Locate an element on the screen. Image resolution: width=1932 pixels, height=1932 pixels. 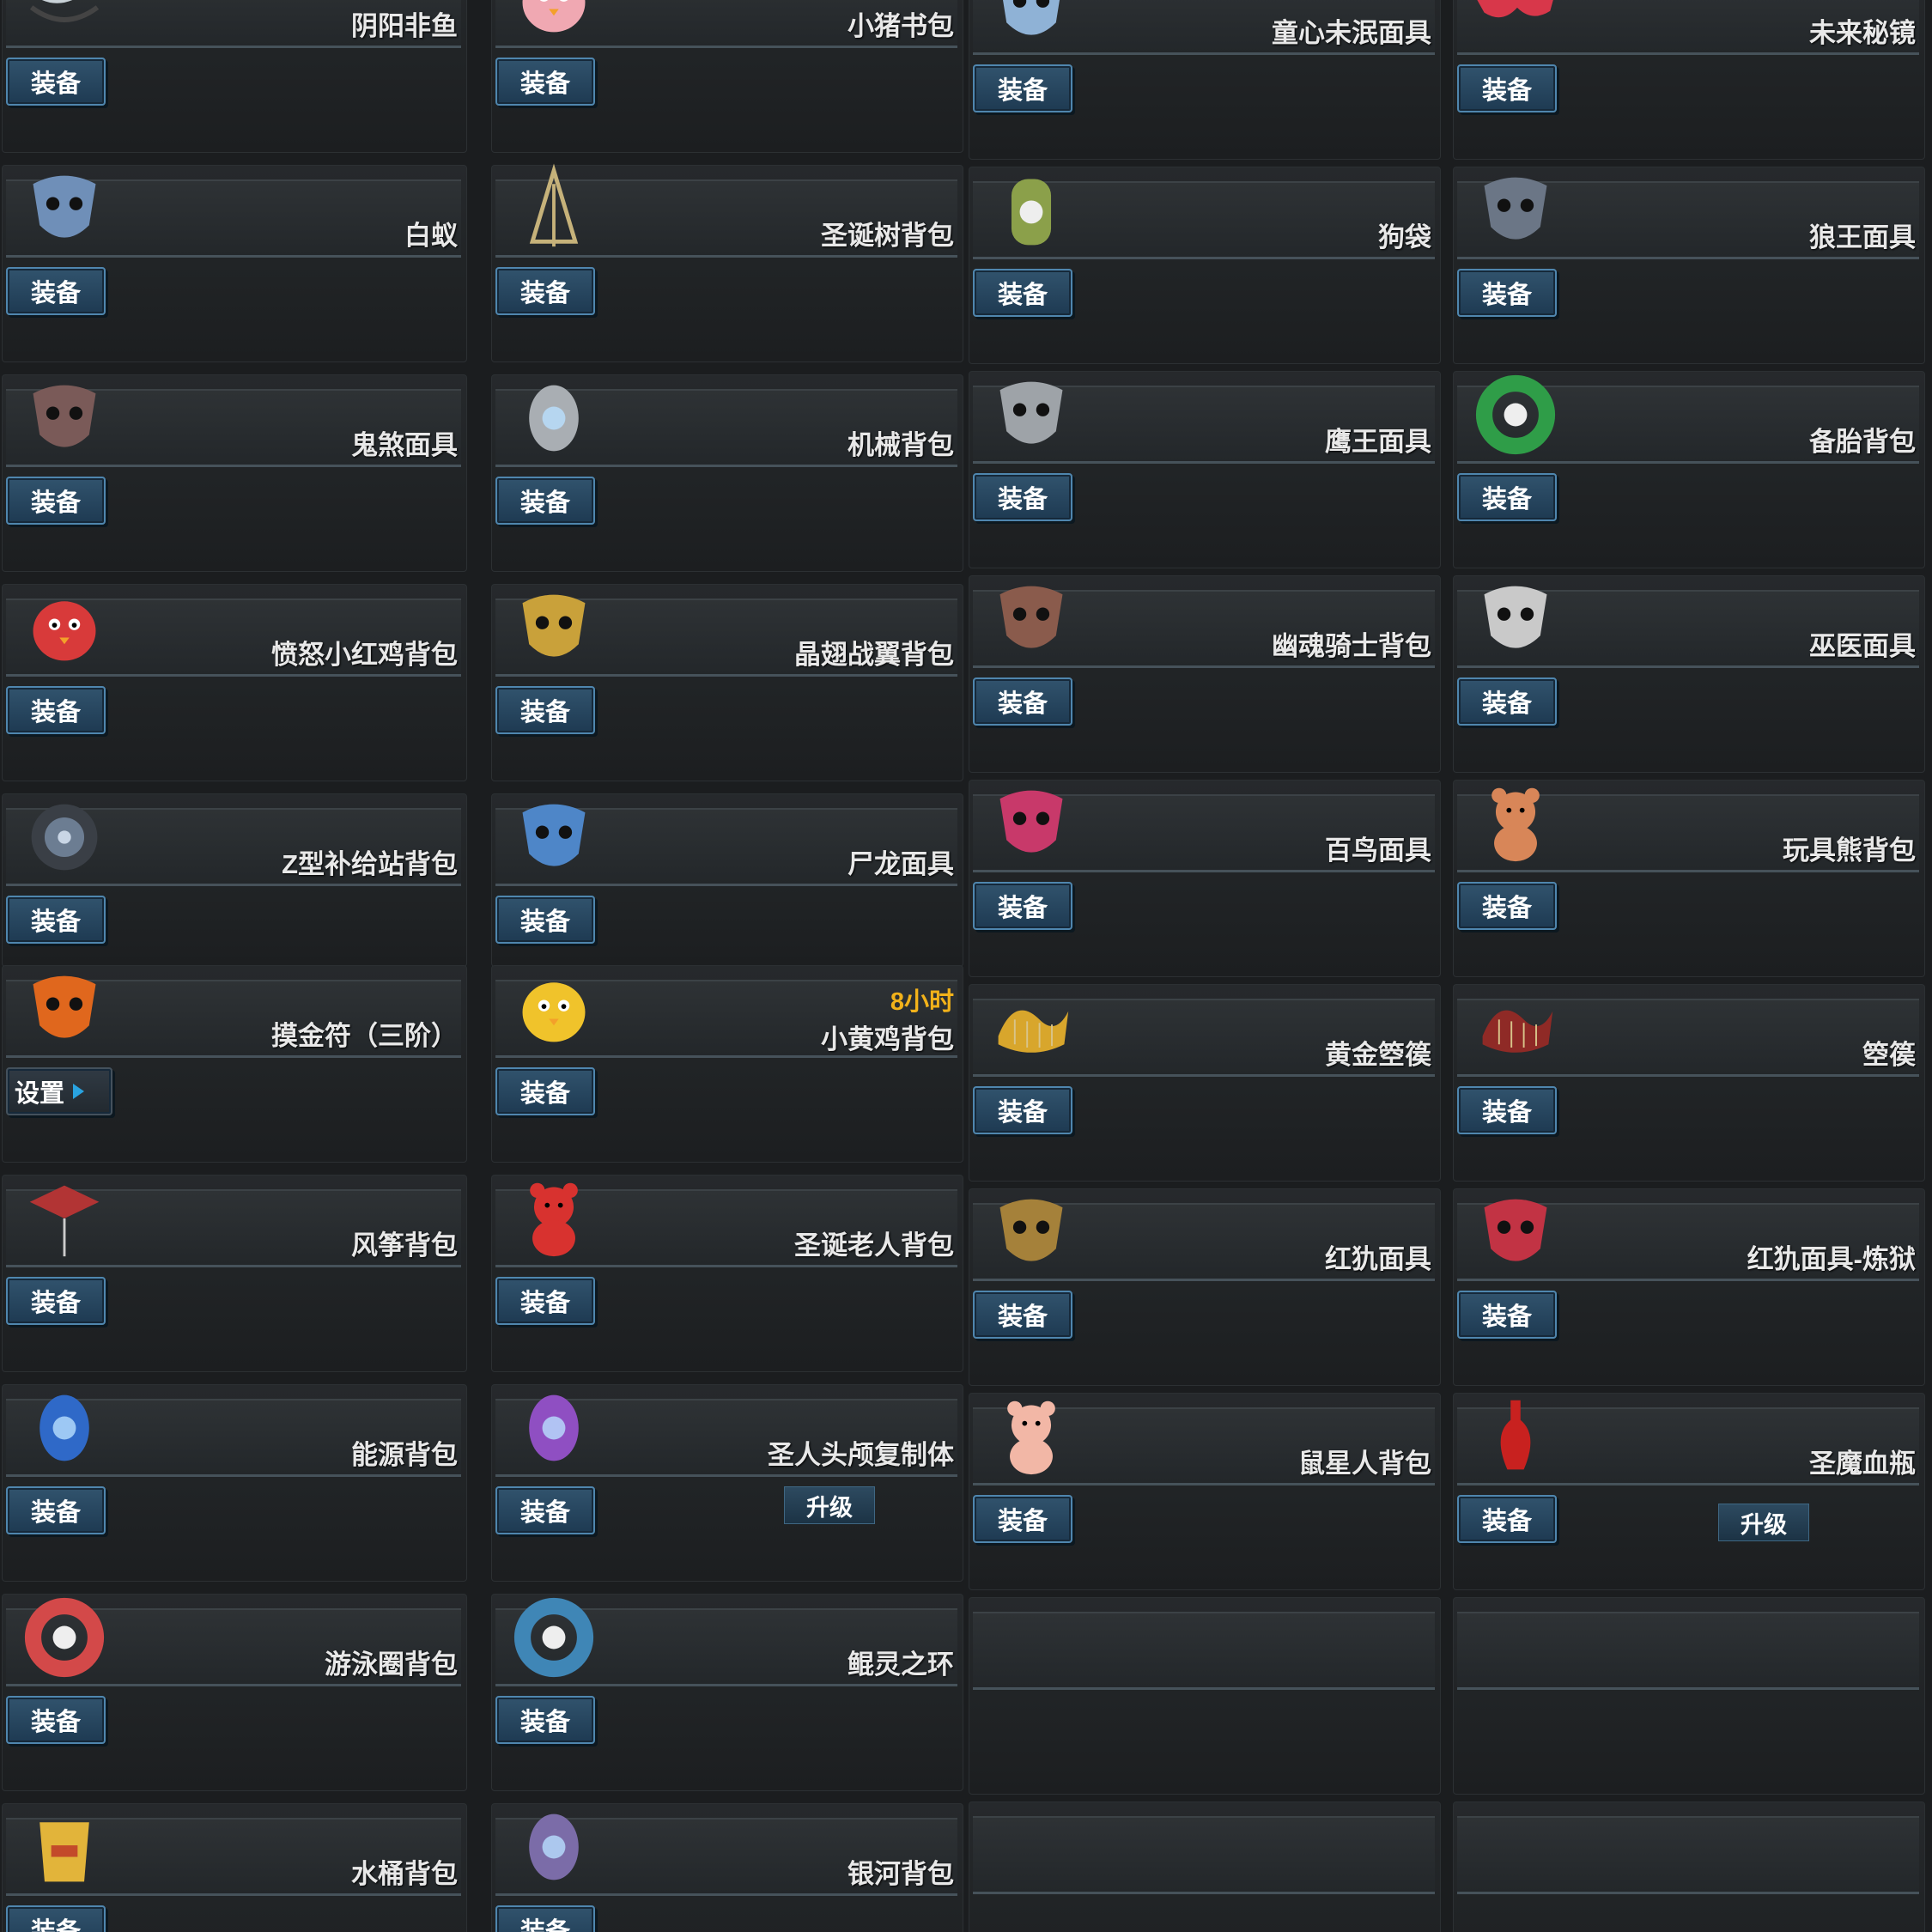
item-name: Z型补给站背包 is located at coordinates (370, 864).